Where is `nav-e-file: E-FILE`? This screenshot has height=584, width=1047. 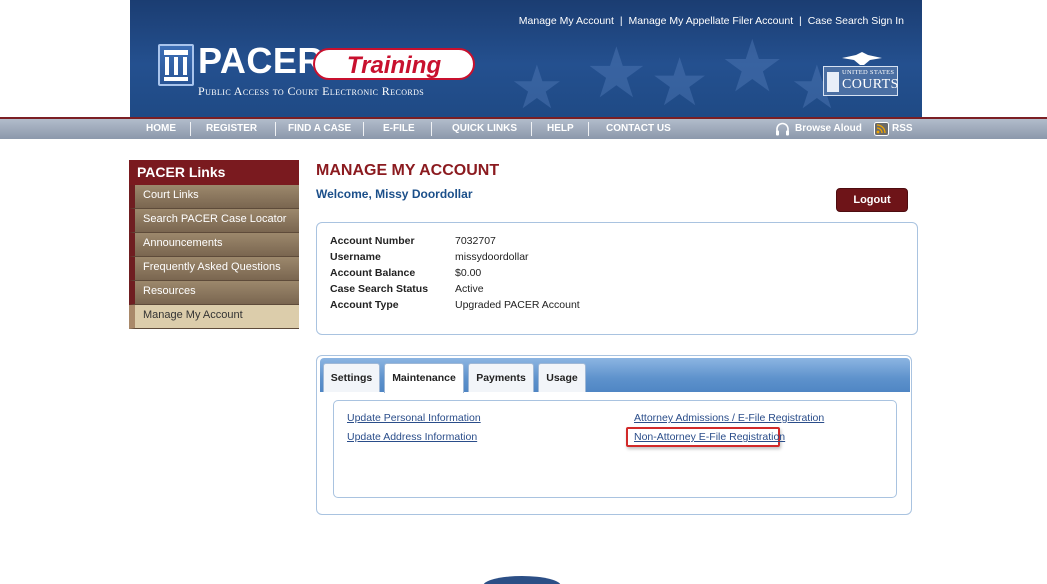 nav-e-file: E-FILE is located at coordinates (399, 129).